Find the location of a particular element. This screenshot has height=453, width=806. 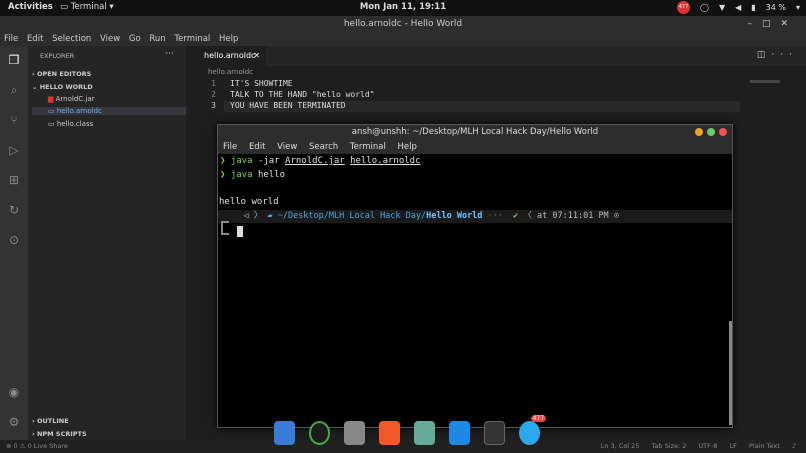

file-label: ArnoldC.jar is located at coordinates (75, 99).